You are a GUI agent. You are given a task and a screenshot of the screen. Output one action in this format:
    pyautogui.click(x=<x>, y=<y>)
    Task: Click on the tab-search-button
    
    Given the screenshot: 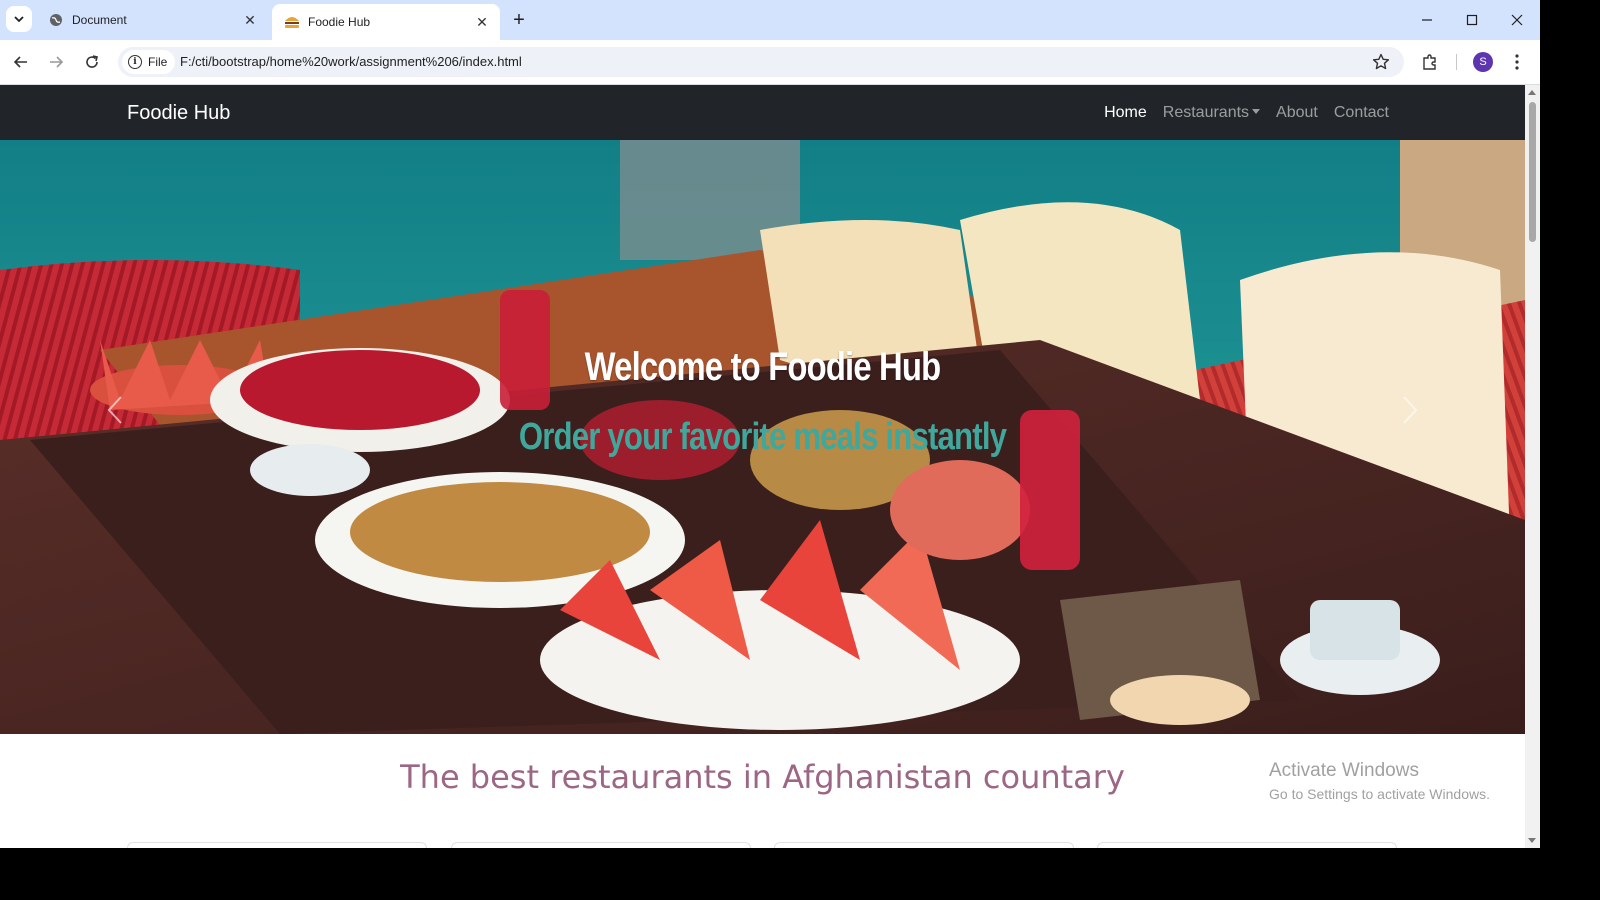 What is the action you would take?
    pyautogui.click(x=19, y=19)
    